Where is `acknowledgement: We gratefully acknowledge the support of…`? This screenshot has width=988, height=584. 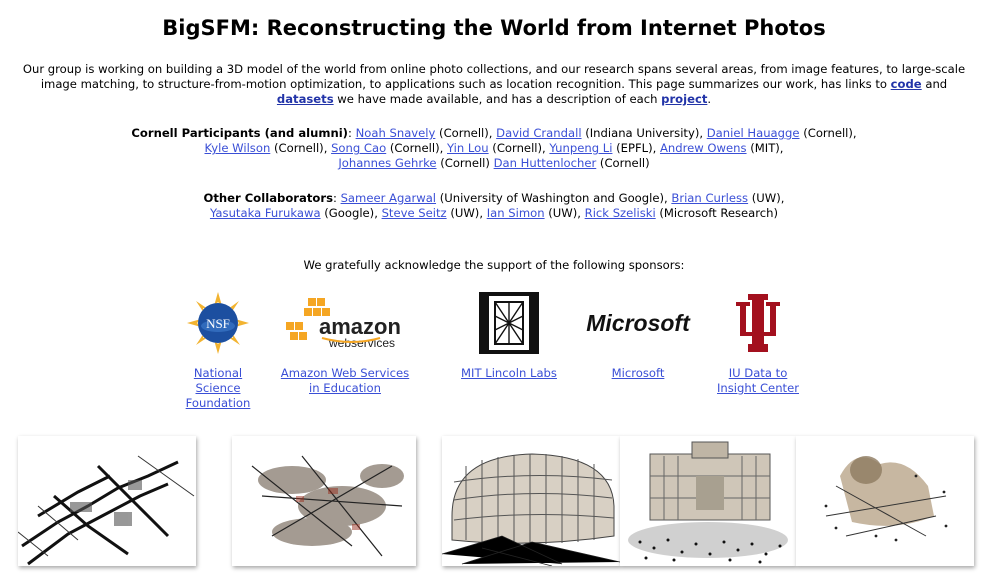
acknowledgement: We gratefully acknowledge the support of… is located at coordinates (494, 265).